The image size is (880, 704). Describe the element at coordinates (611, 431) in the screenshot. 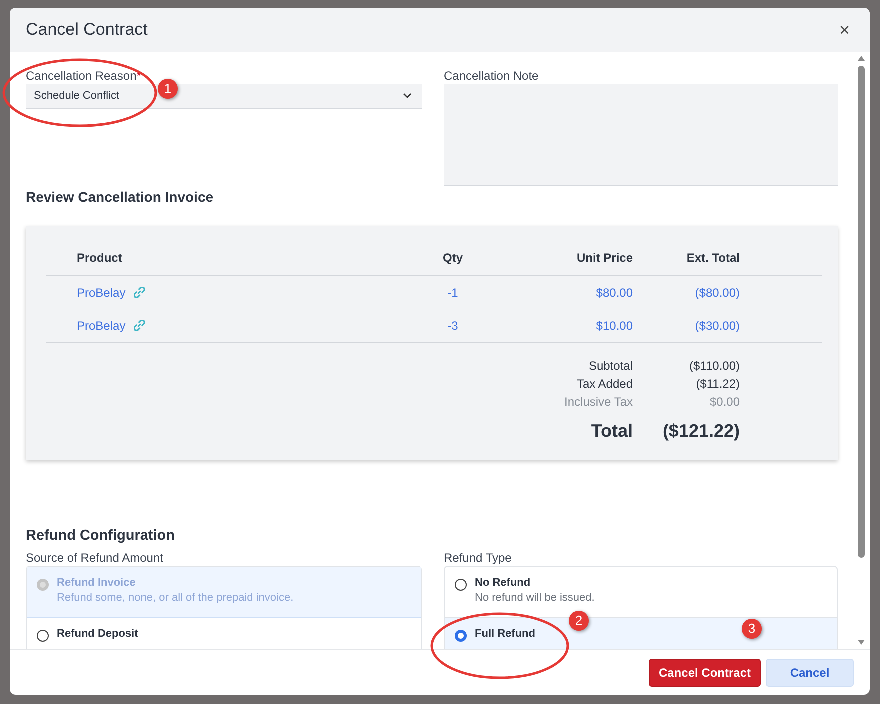

I see `summary-label: Total` at that location.